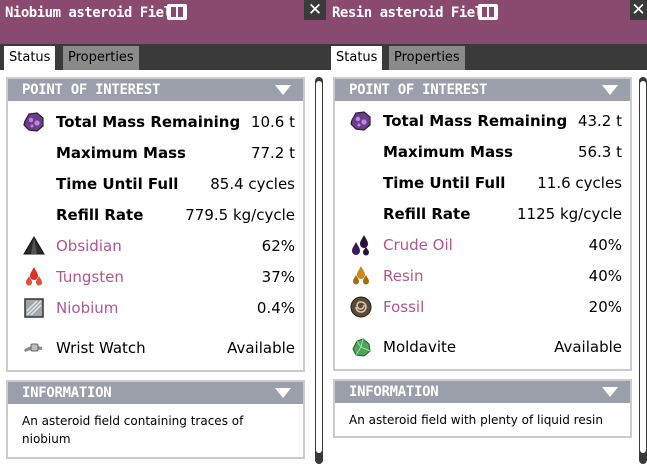 The image size is (647, 464). What do you see at coordinates (605, 307) in the screenshot?
I see `row-value: 20%` at bounding box center [605, 307].